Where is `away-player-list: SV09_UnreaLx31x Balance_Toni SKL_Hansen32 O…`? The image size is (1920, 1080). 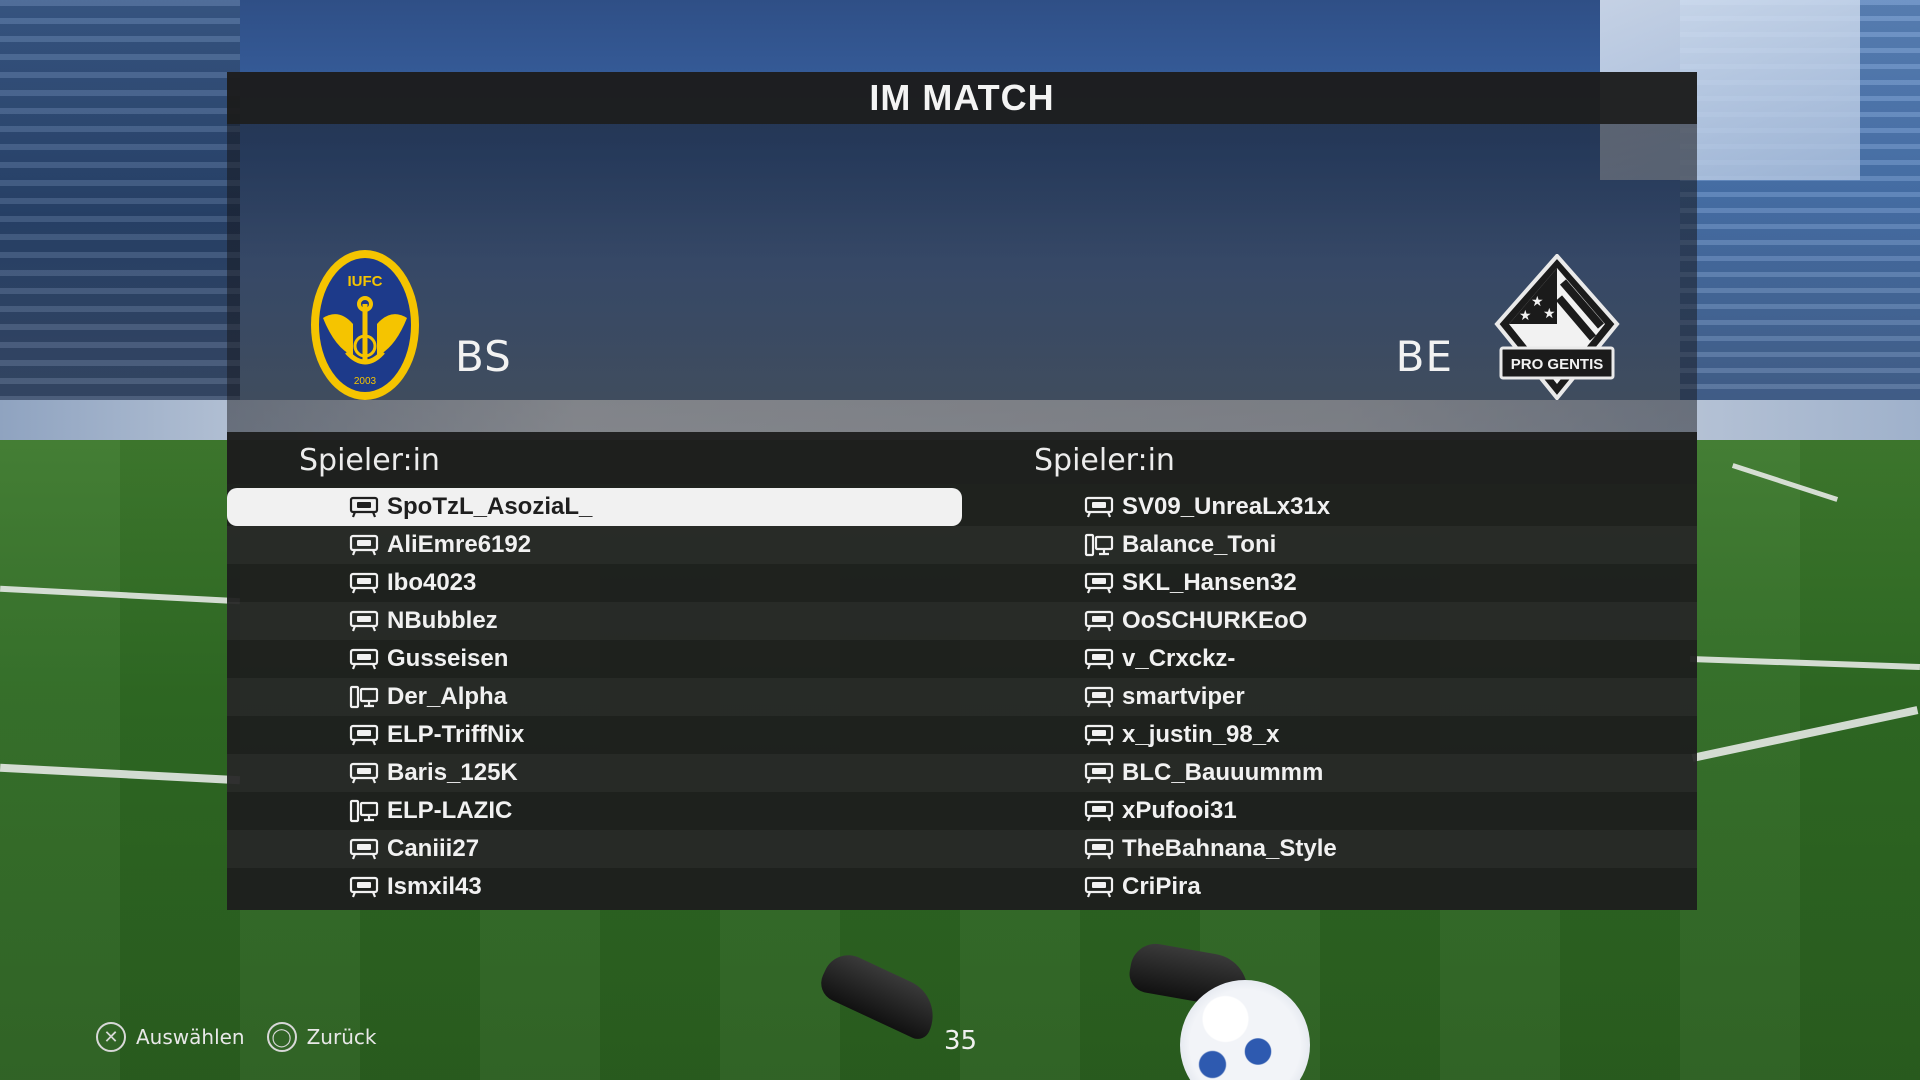 away-player-list: SV09_UnreaLx31x Balance_Toni SKL_Hansen32 O… is located at coordinates (1329, 697).